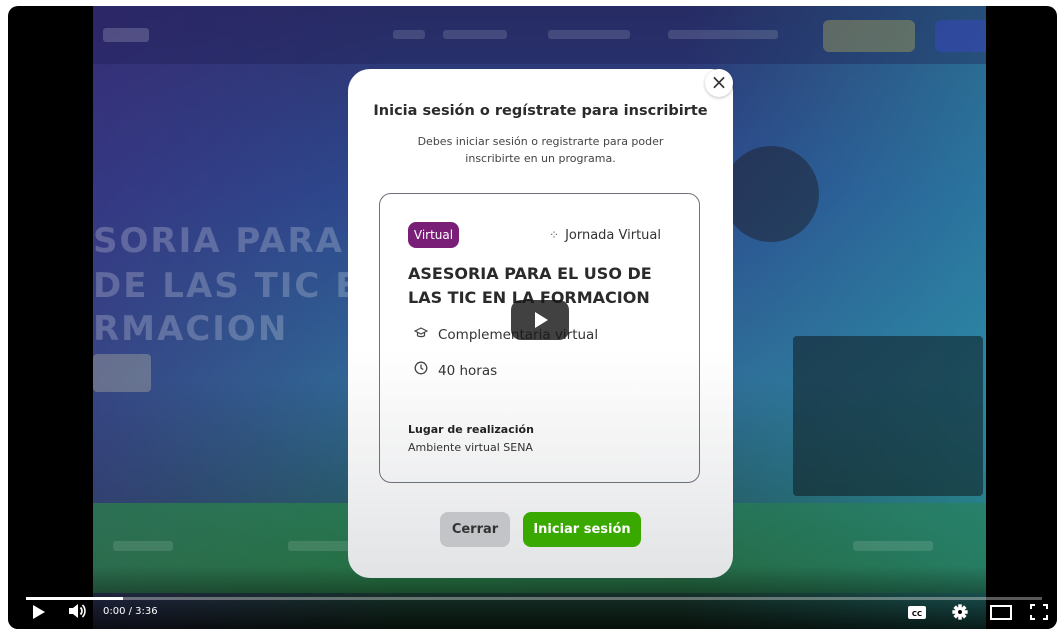 Image resolution: width=1064 pixels, height=629 pixels. What do you see at coordinates (421, 335) in the screenshot?
I see `graduation-cap-icon` at bounding box center [421, 335].